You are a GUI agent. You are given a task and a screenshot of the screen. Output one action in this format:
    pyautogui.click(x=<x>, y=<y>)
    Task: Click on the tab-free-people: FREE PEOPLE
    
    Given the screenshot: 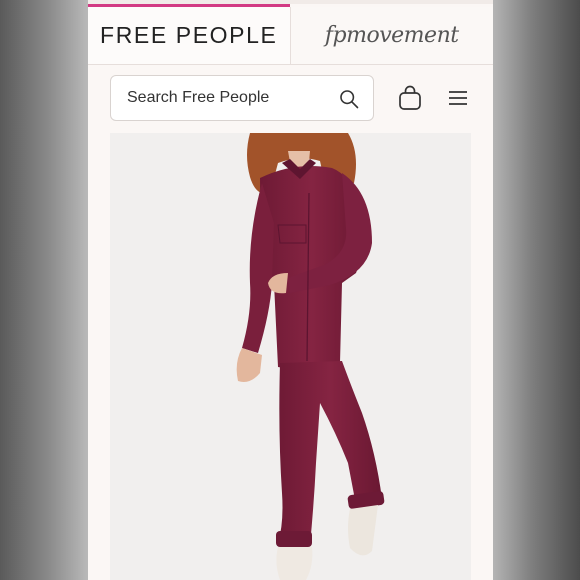 What is the action you would take?
    pyautogui.click(x=189, y=35)
    